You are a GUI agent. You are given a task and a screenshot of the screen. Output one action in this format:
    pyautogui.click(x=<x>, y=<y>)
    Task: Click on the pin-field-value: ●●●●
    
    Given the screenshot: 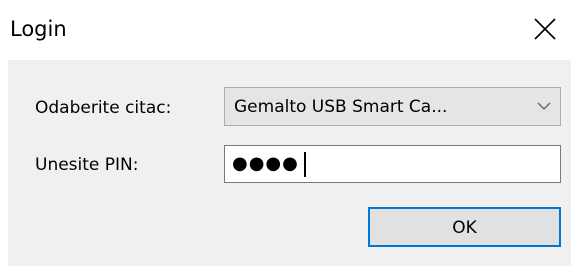 What is the action you would take?
    pyautogui.click(x=265, y=163)
    